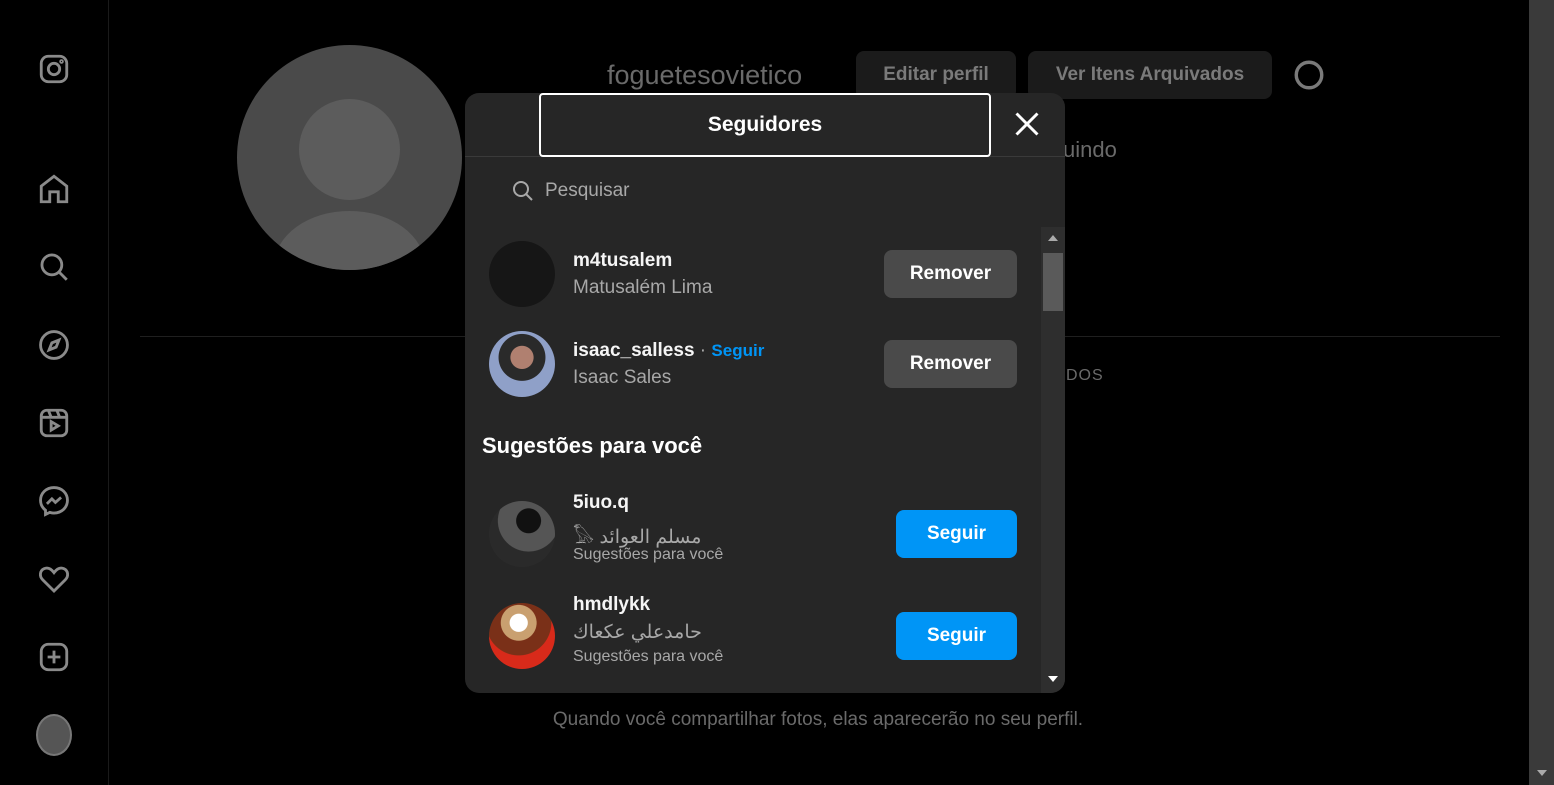 The width and height of the screenshot is (1554, 785). I want to click on view-archive-button: Ver Itens Arquivados, so click(1150, 75).